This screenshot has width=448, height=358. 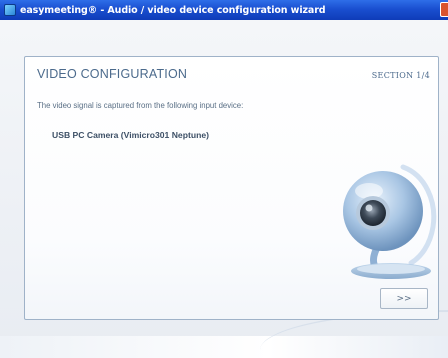 I want to click on section-indicator: SECTION 1/4, so click(x=400, y=75).